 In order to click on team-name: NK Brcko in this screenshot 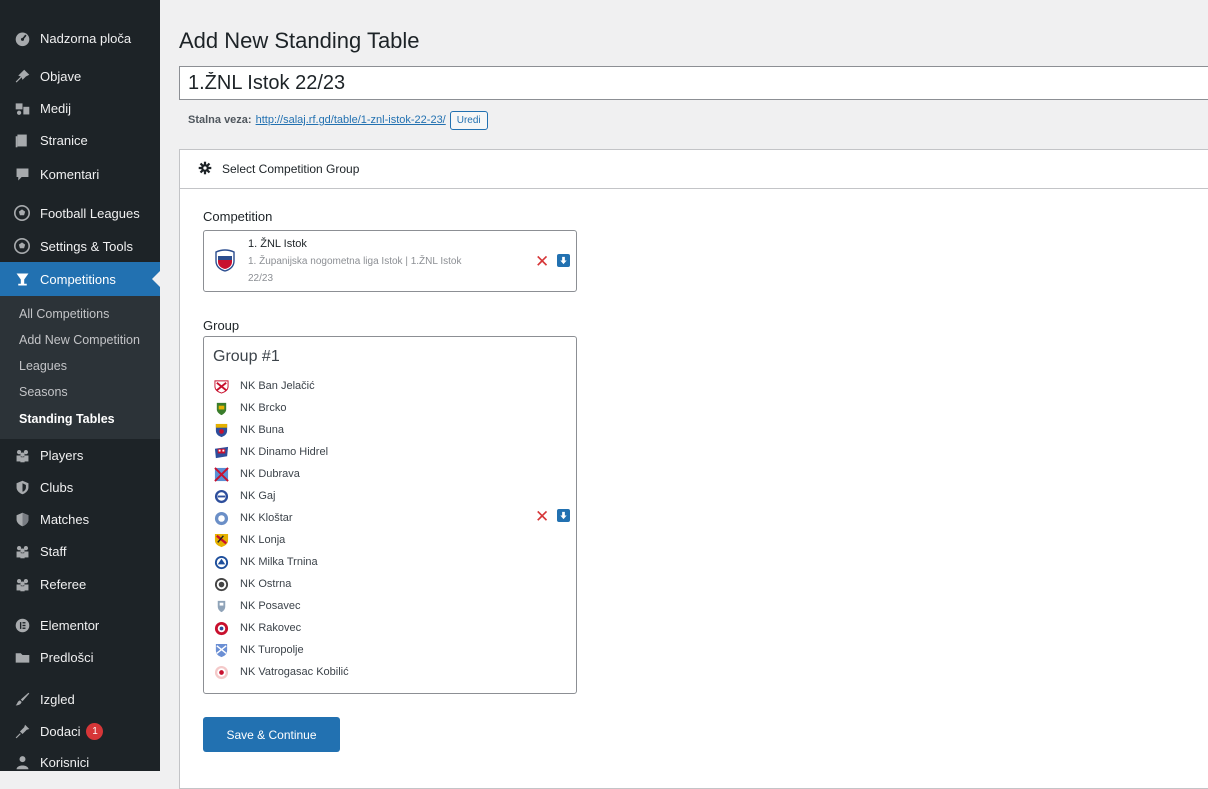, I will do `click(263, 408)`.